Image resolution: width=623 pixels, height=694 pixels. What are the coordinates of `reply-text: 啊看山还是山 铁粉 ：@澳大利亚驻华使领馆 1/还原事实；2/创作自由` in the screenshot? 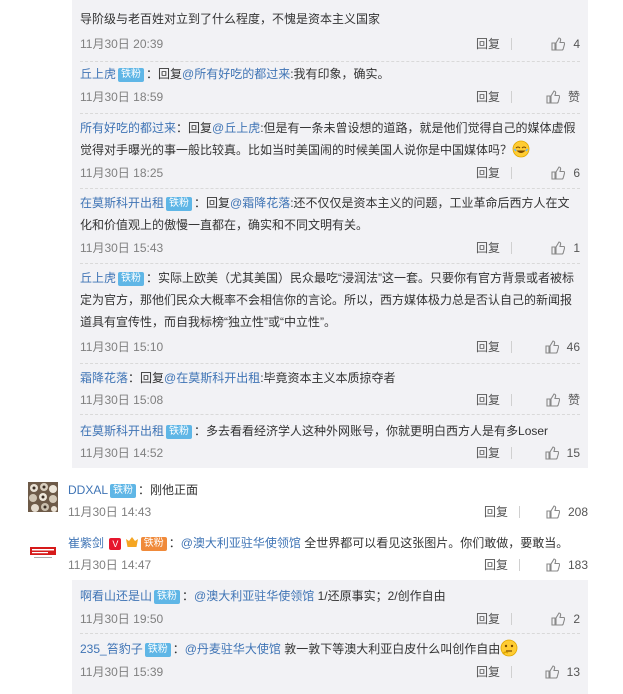 It's located at (263, 596).